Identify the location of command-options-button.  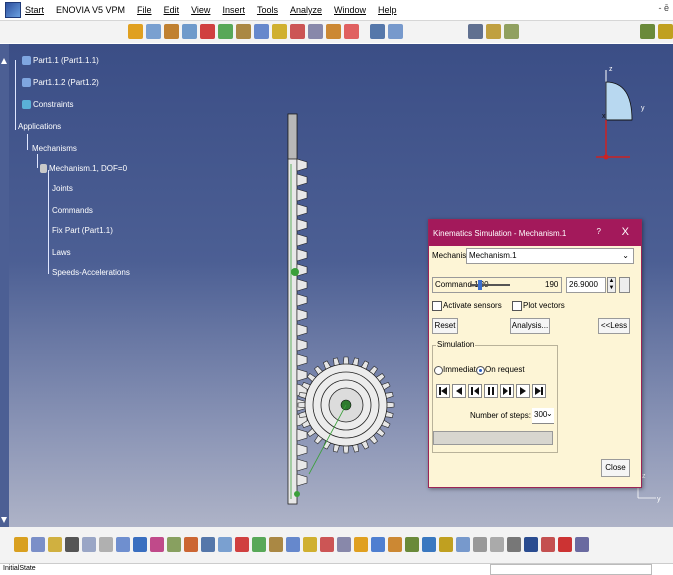
(624, 285).